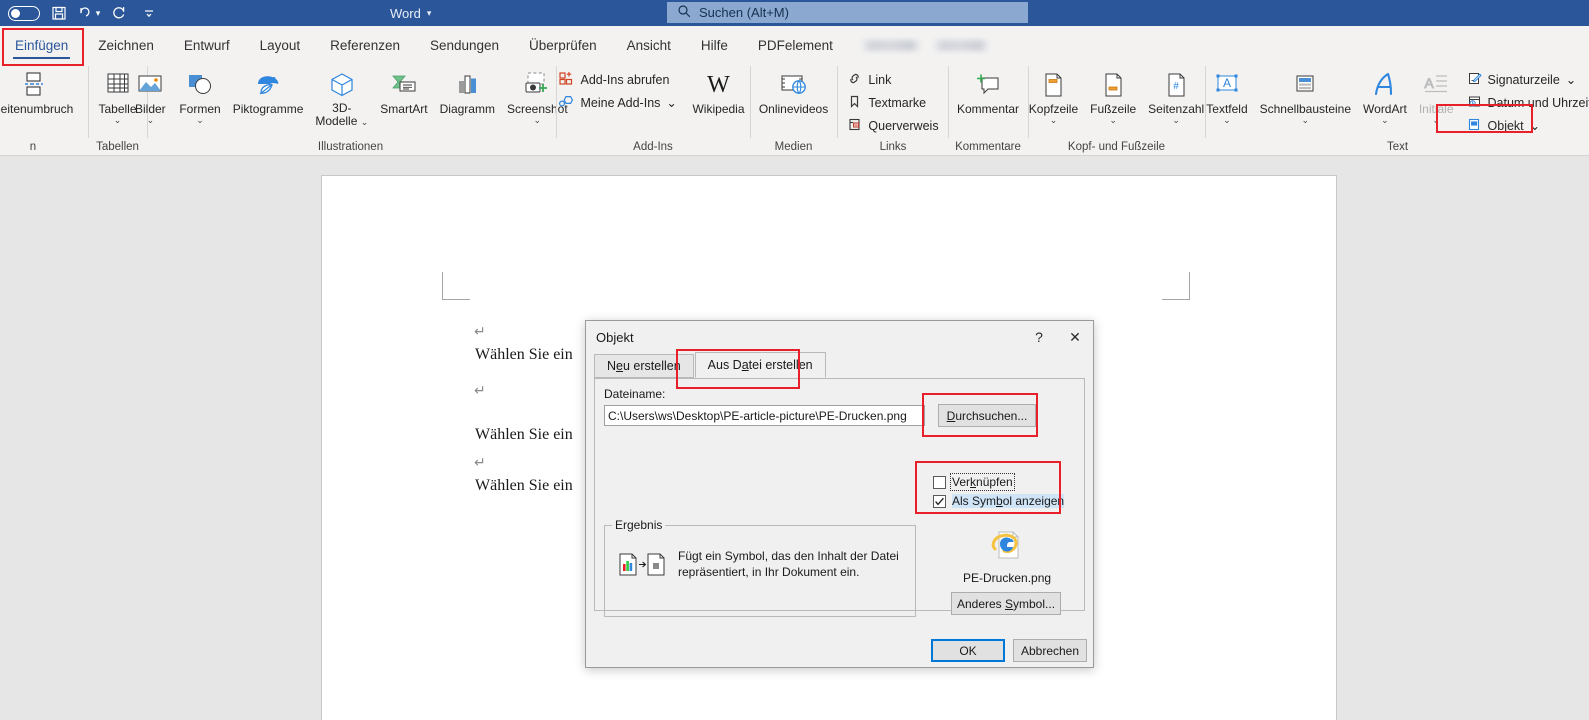 The width and height of the screenshot is (1589, 720). Describe the element at coordinates (464, 45) in the screenshot. I see `tab-sendungen: Sendungen` at that location.